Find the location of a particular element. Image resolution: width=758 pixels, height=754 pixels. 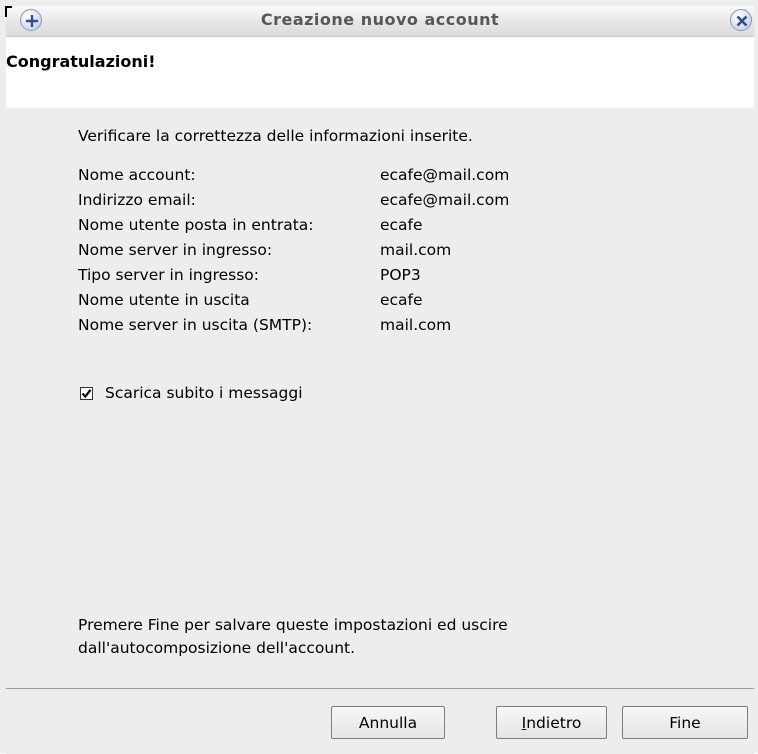

info-value-outgoing-user: ecafe is located at coordinates (401, 300).